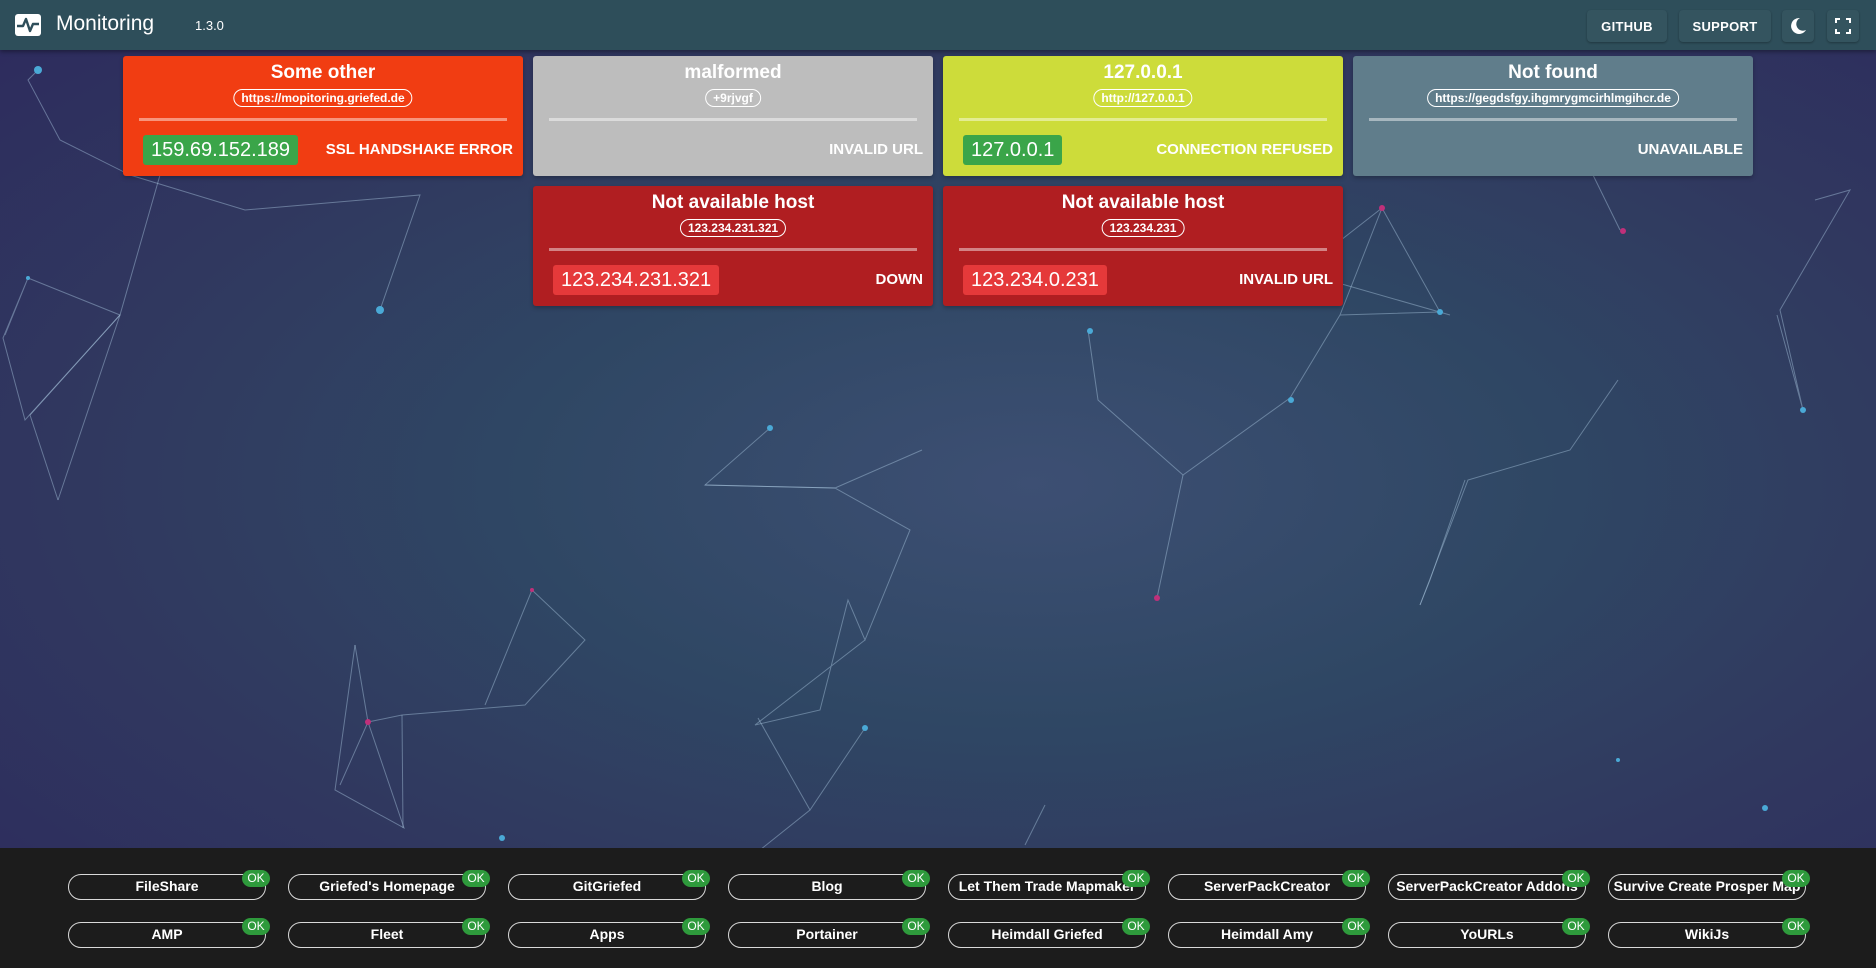 This screenshot has width=1876, height=968. Describe the element at coordinates (636, 280) in the screenshot. I see `card-ip-badge: 123.234.231.321` at that location.